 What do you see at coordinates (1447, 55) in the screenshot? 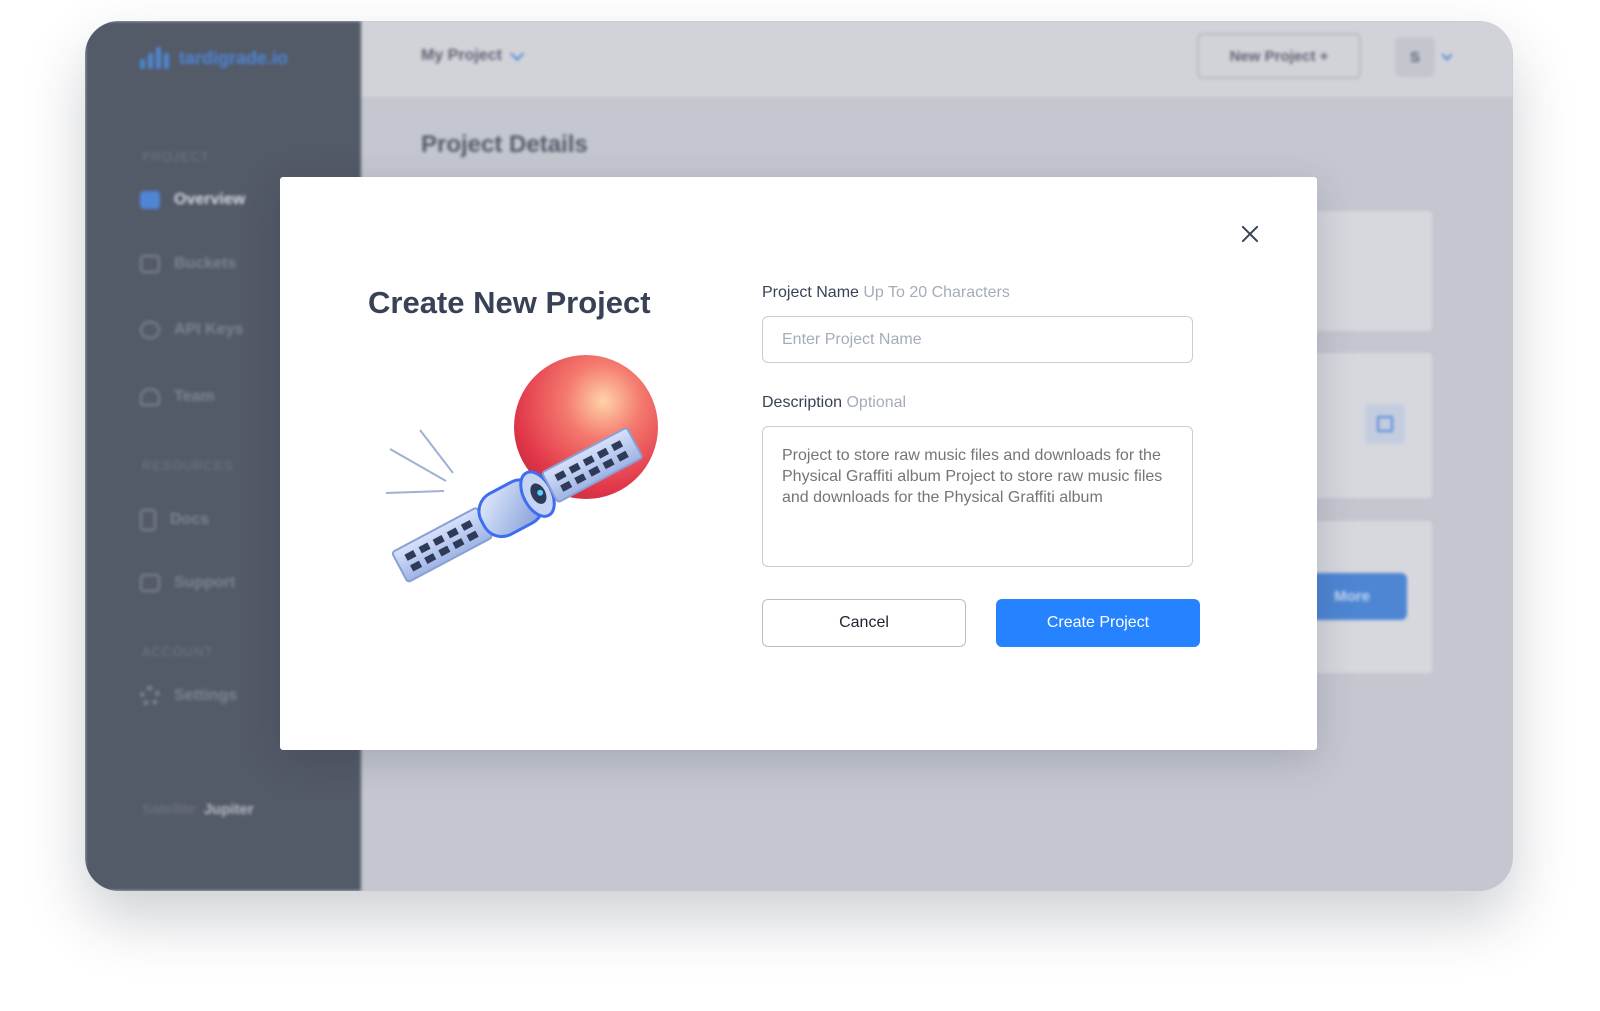
I see `avatar-chevron-icon` at bounding box center [1447, 55].